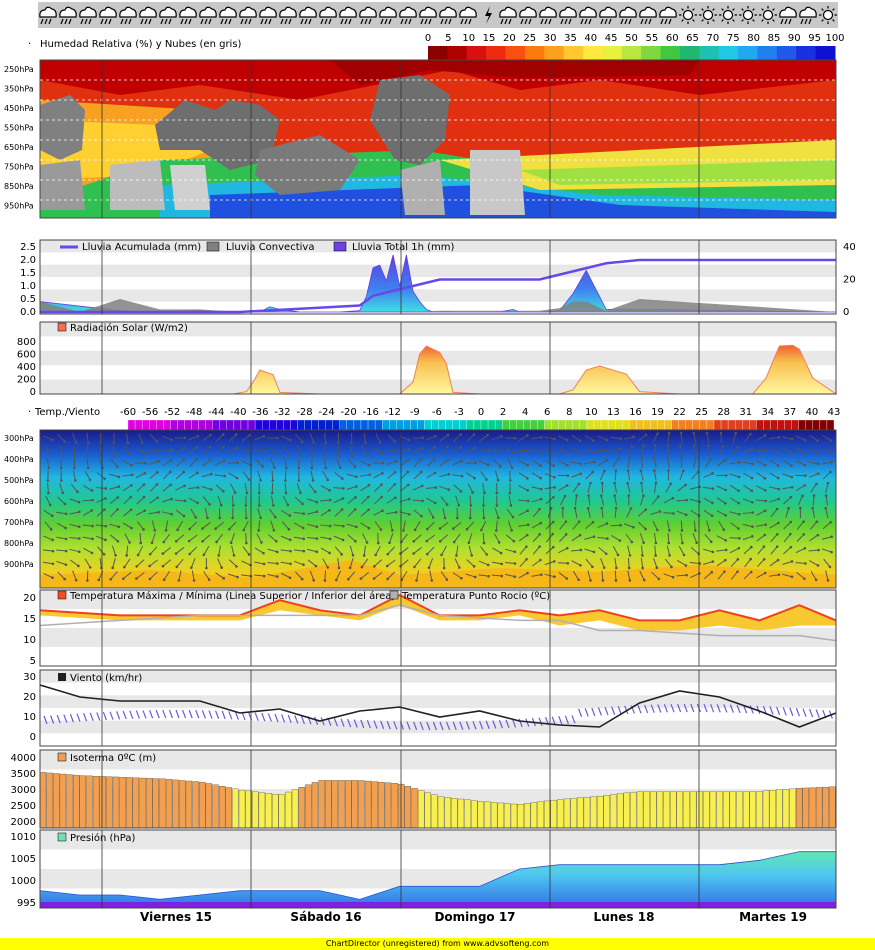  Describe the element at coordinates (509, 38) in the screenshot. I see `humidity-scale-label: 20` at that location.